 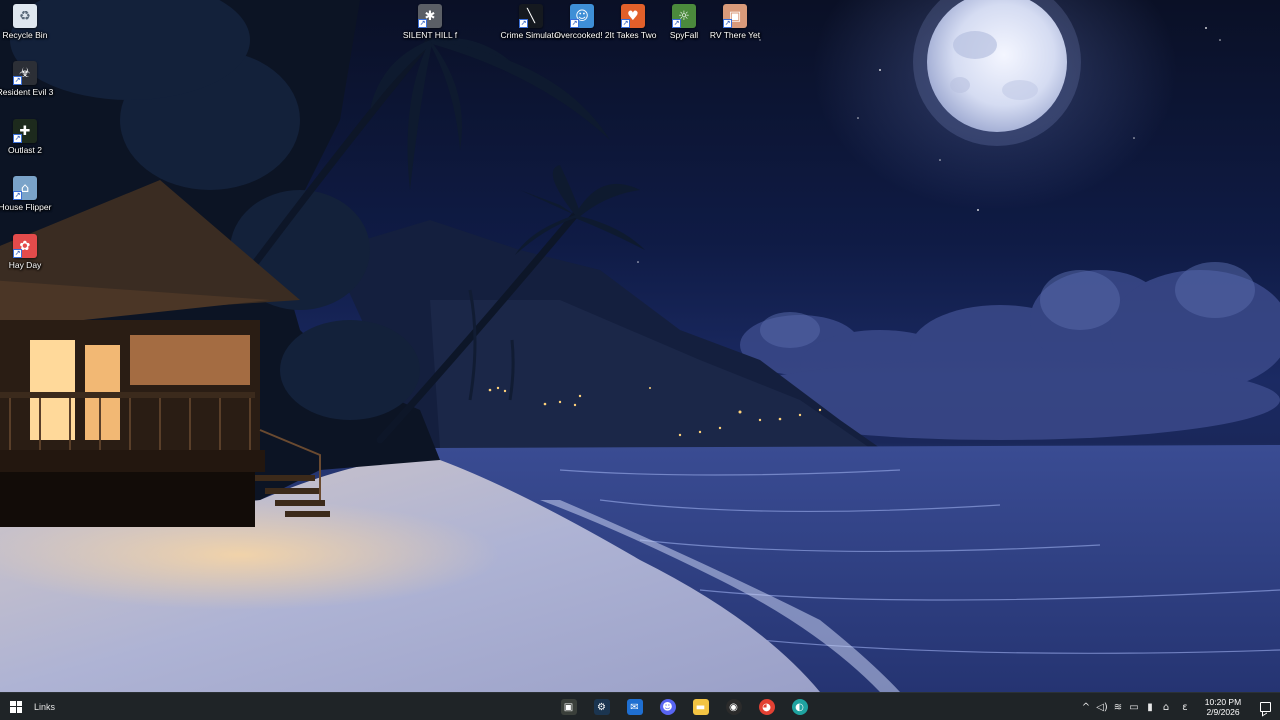 I want to click on taskbar-xbox-button: ▣, so click(x=568, y=706).